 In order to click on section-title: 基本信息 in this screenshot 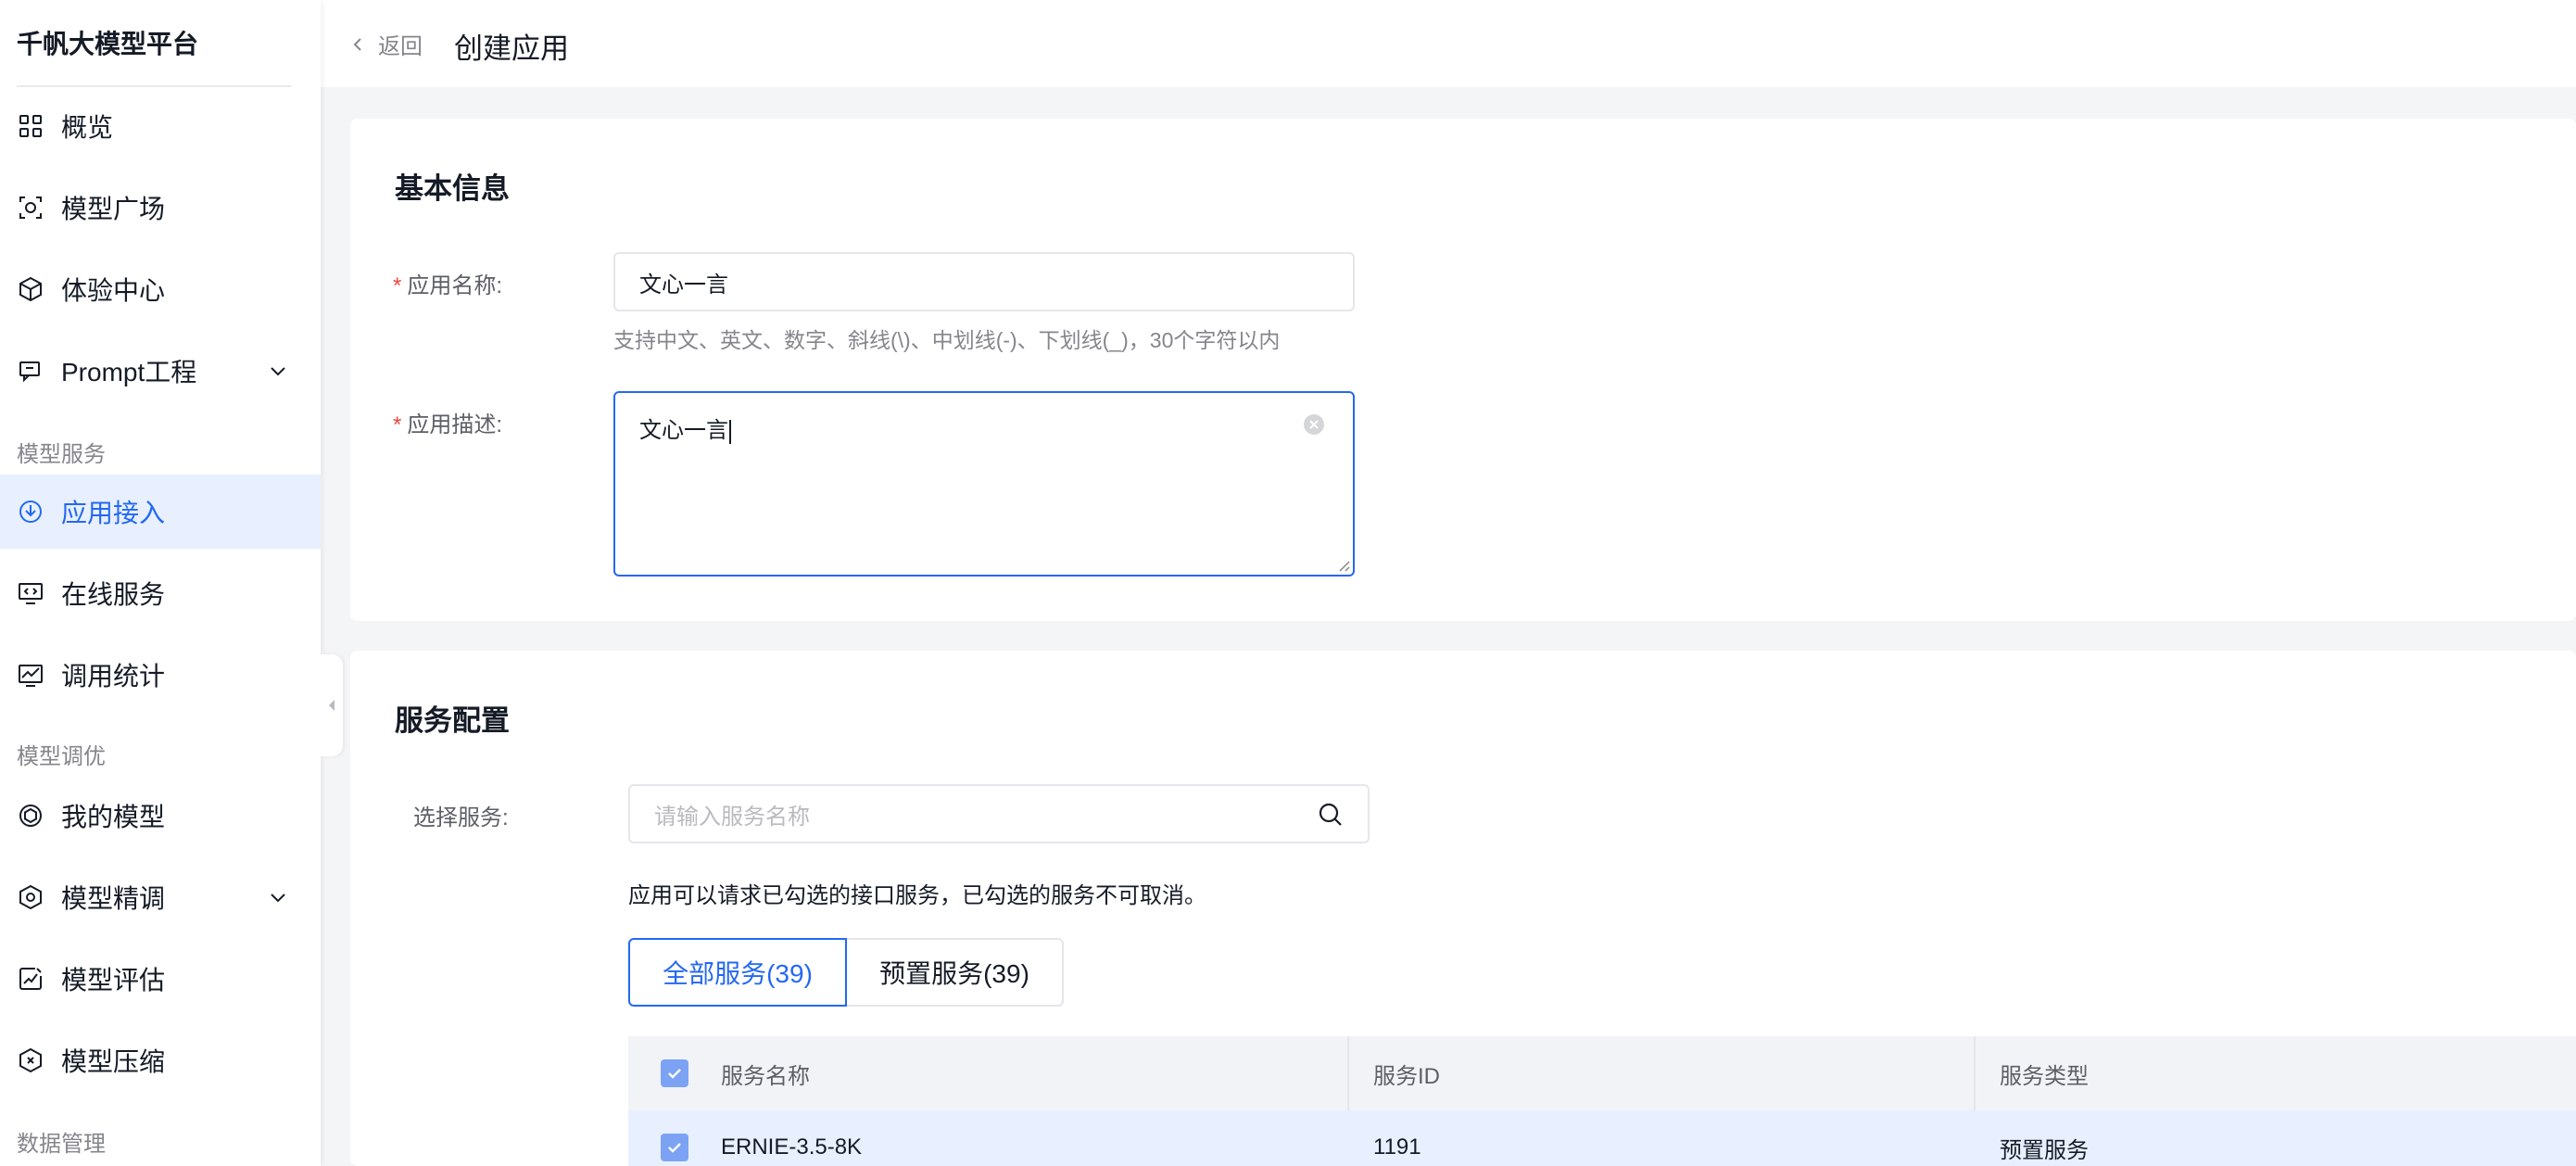, I will do `click(453, 188)`.